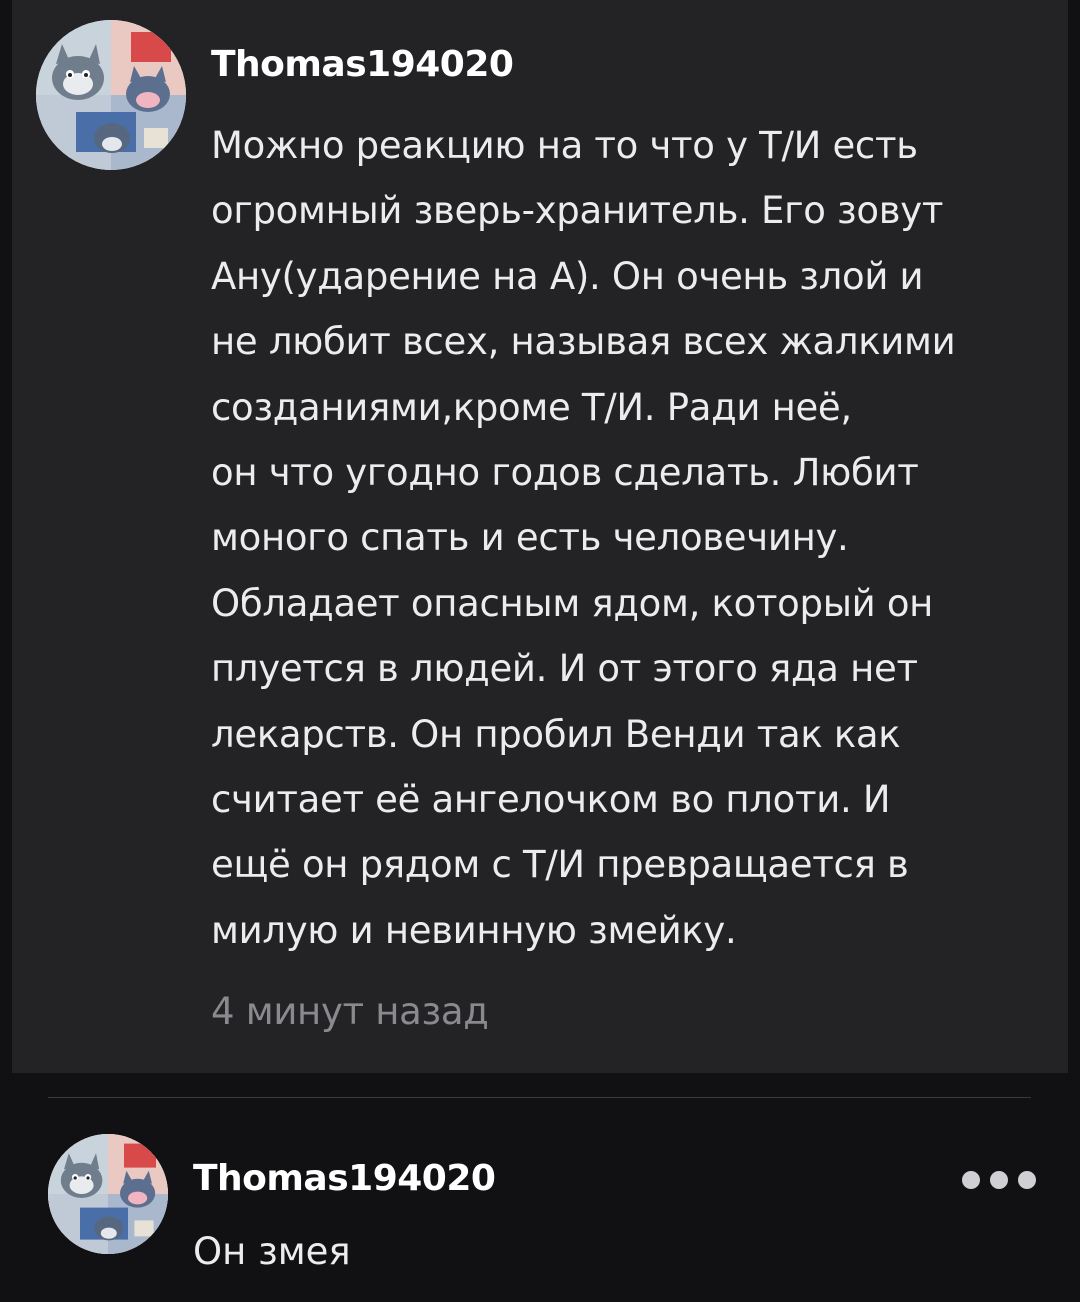 The image size is (1080, 1302). I want to click on comment-text-line: Ану(ударение на А). Он очень злой и, so click(567, 276).